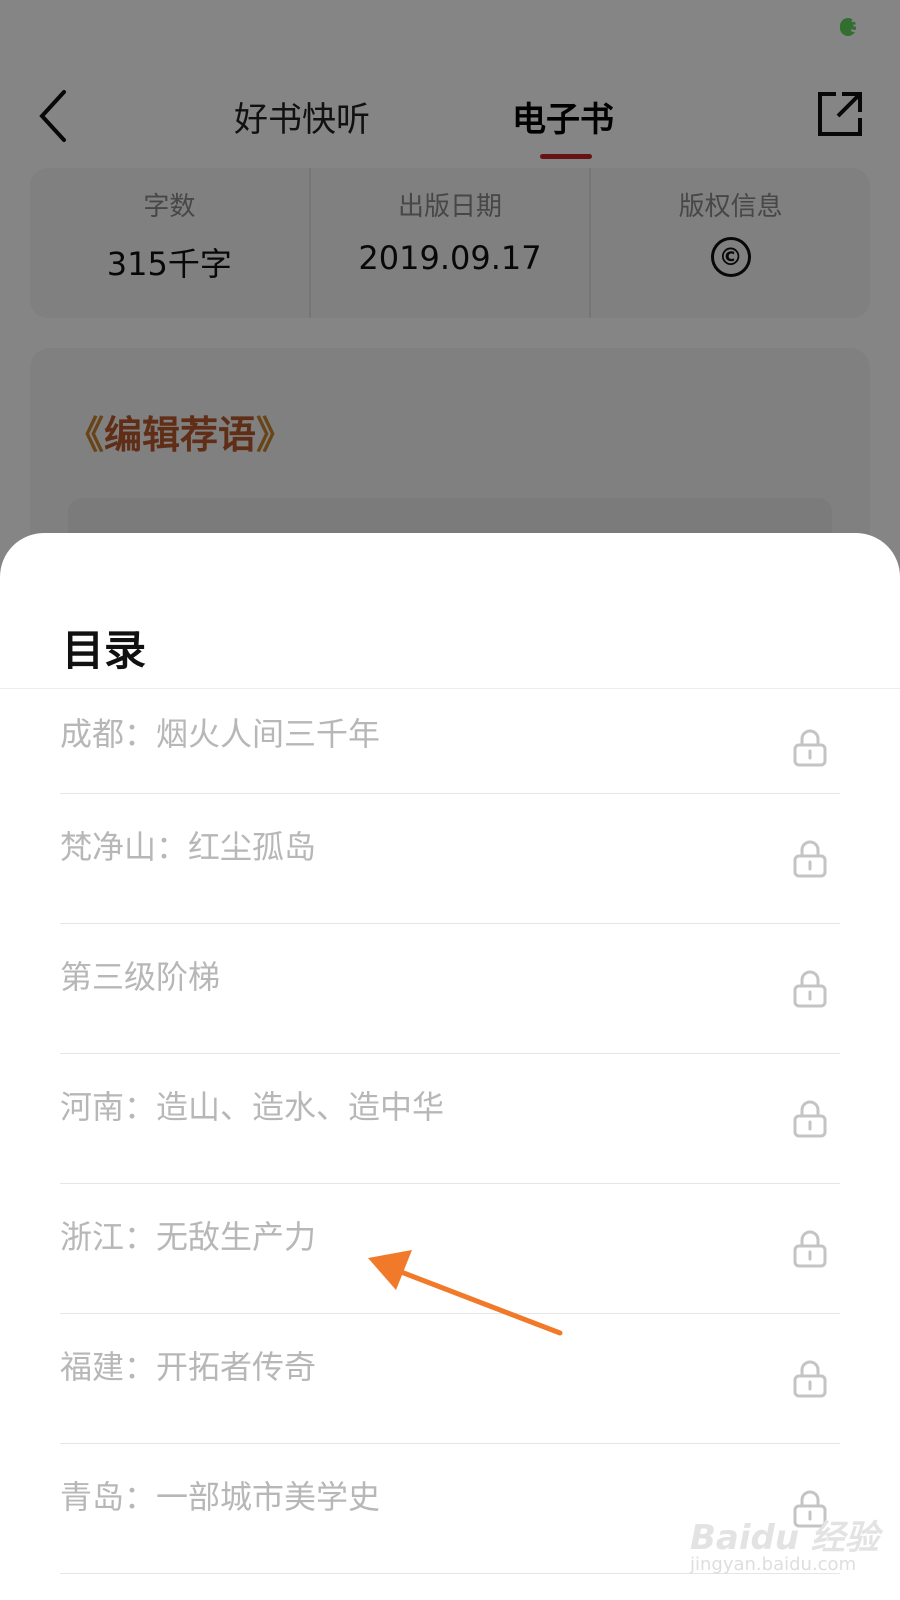 The width and height of the screenshot is (900, 1600). What do you see at coordinates (450, 1119) in the screenshot?
I see `toc-item: 河南：造山、造水、造中华` at bounding box center [450, 1119].